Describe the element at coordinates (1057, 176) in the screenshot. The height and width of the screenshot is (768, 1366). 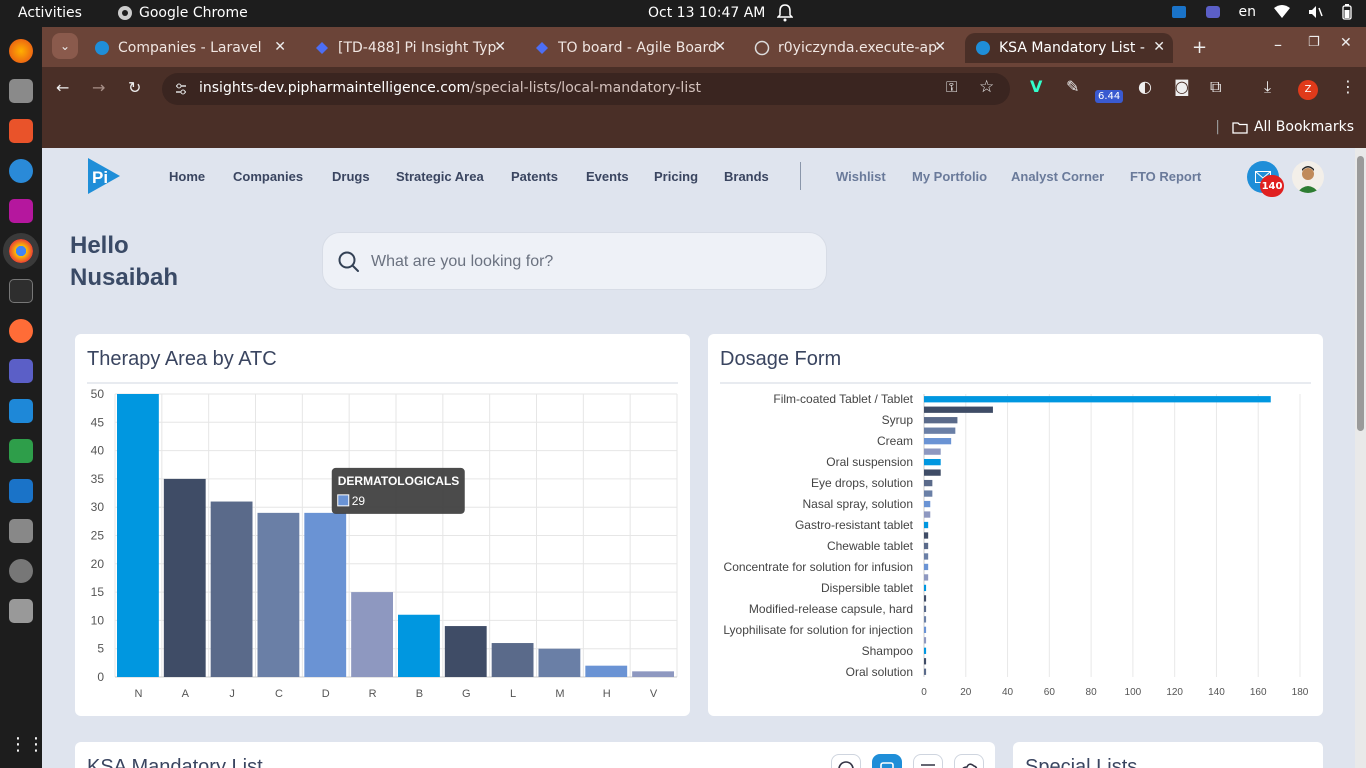
I see `nav-analyst-corner: Analyst Corner` at that location.